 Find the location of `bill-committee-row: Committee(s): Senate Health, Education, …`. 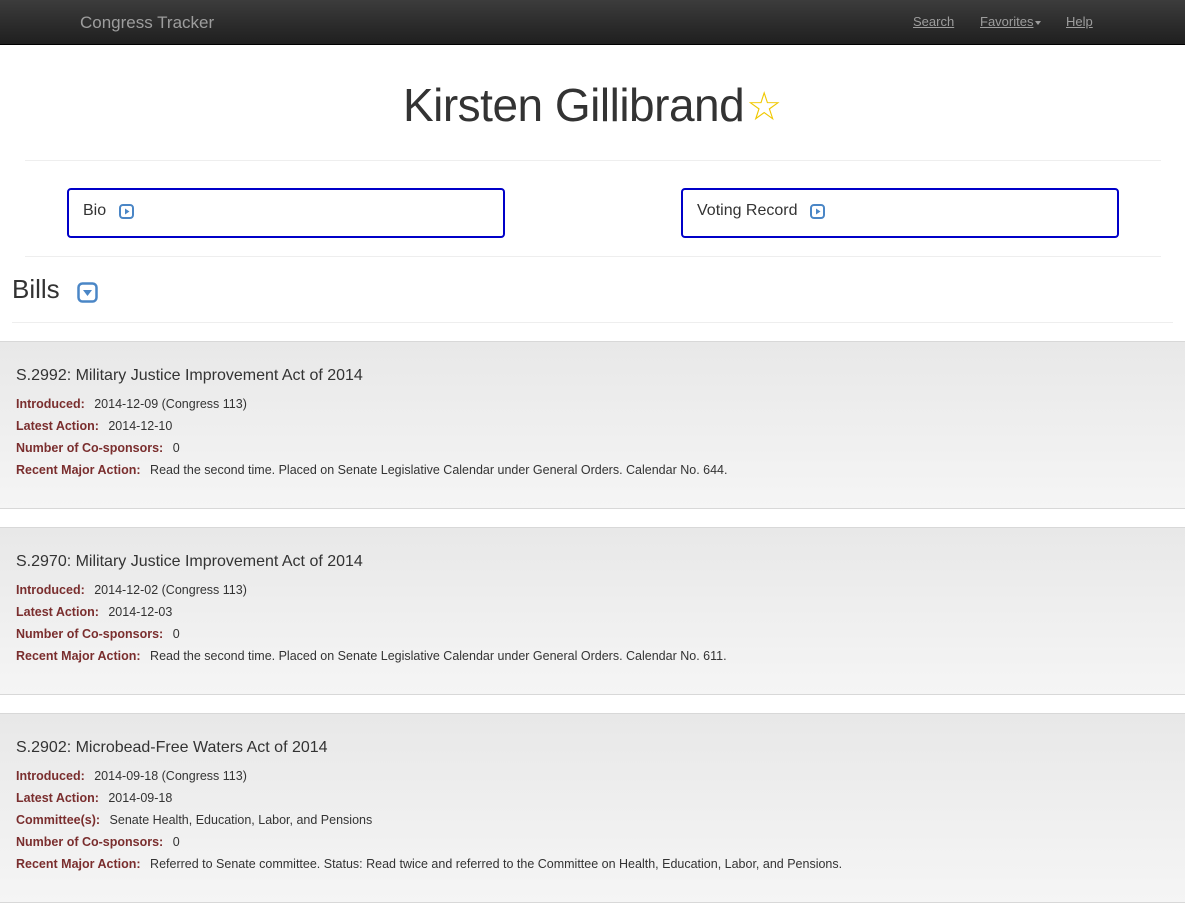

bill-committee-row: Committee(s): Senate Health, Education, … is located at coordinates (592, 820).